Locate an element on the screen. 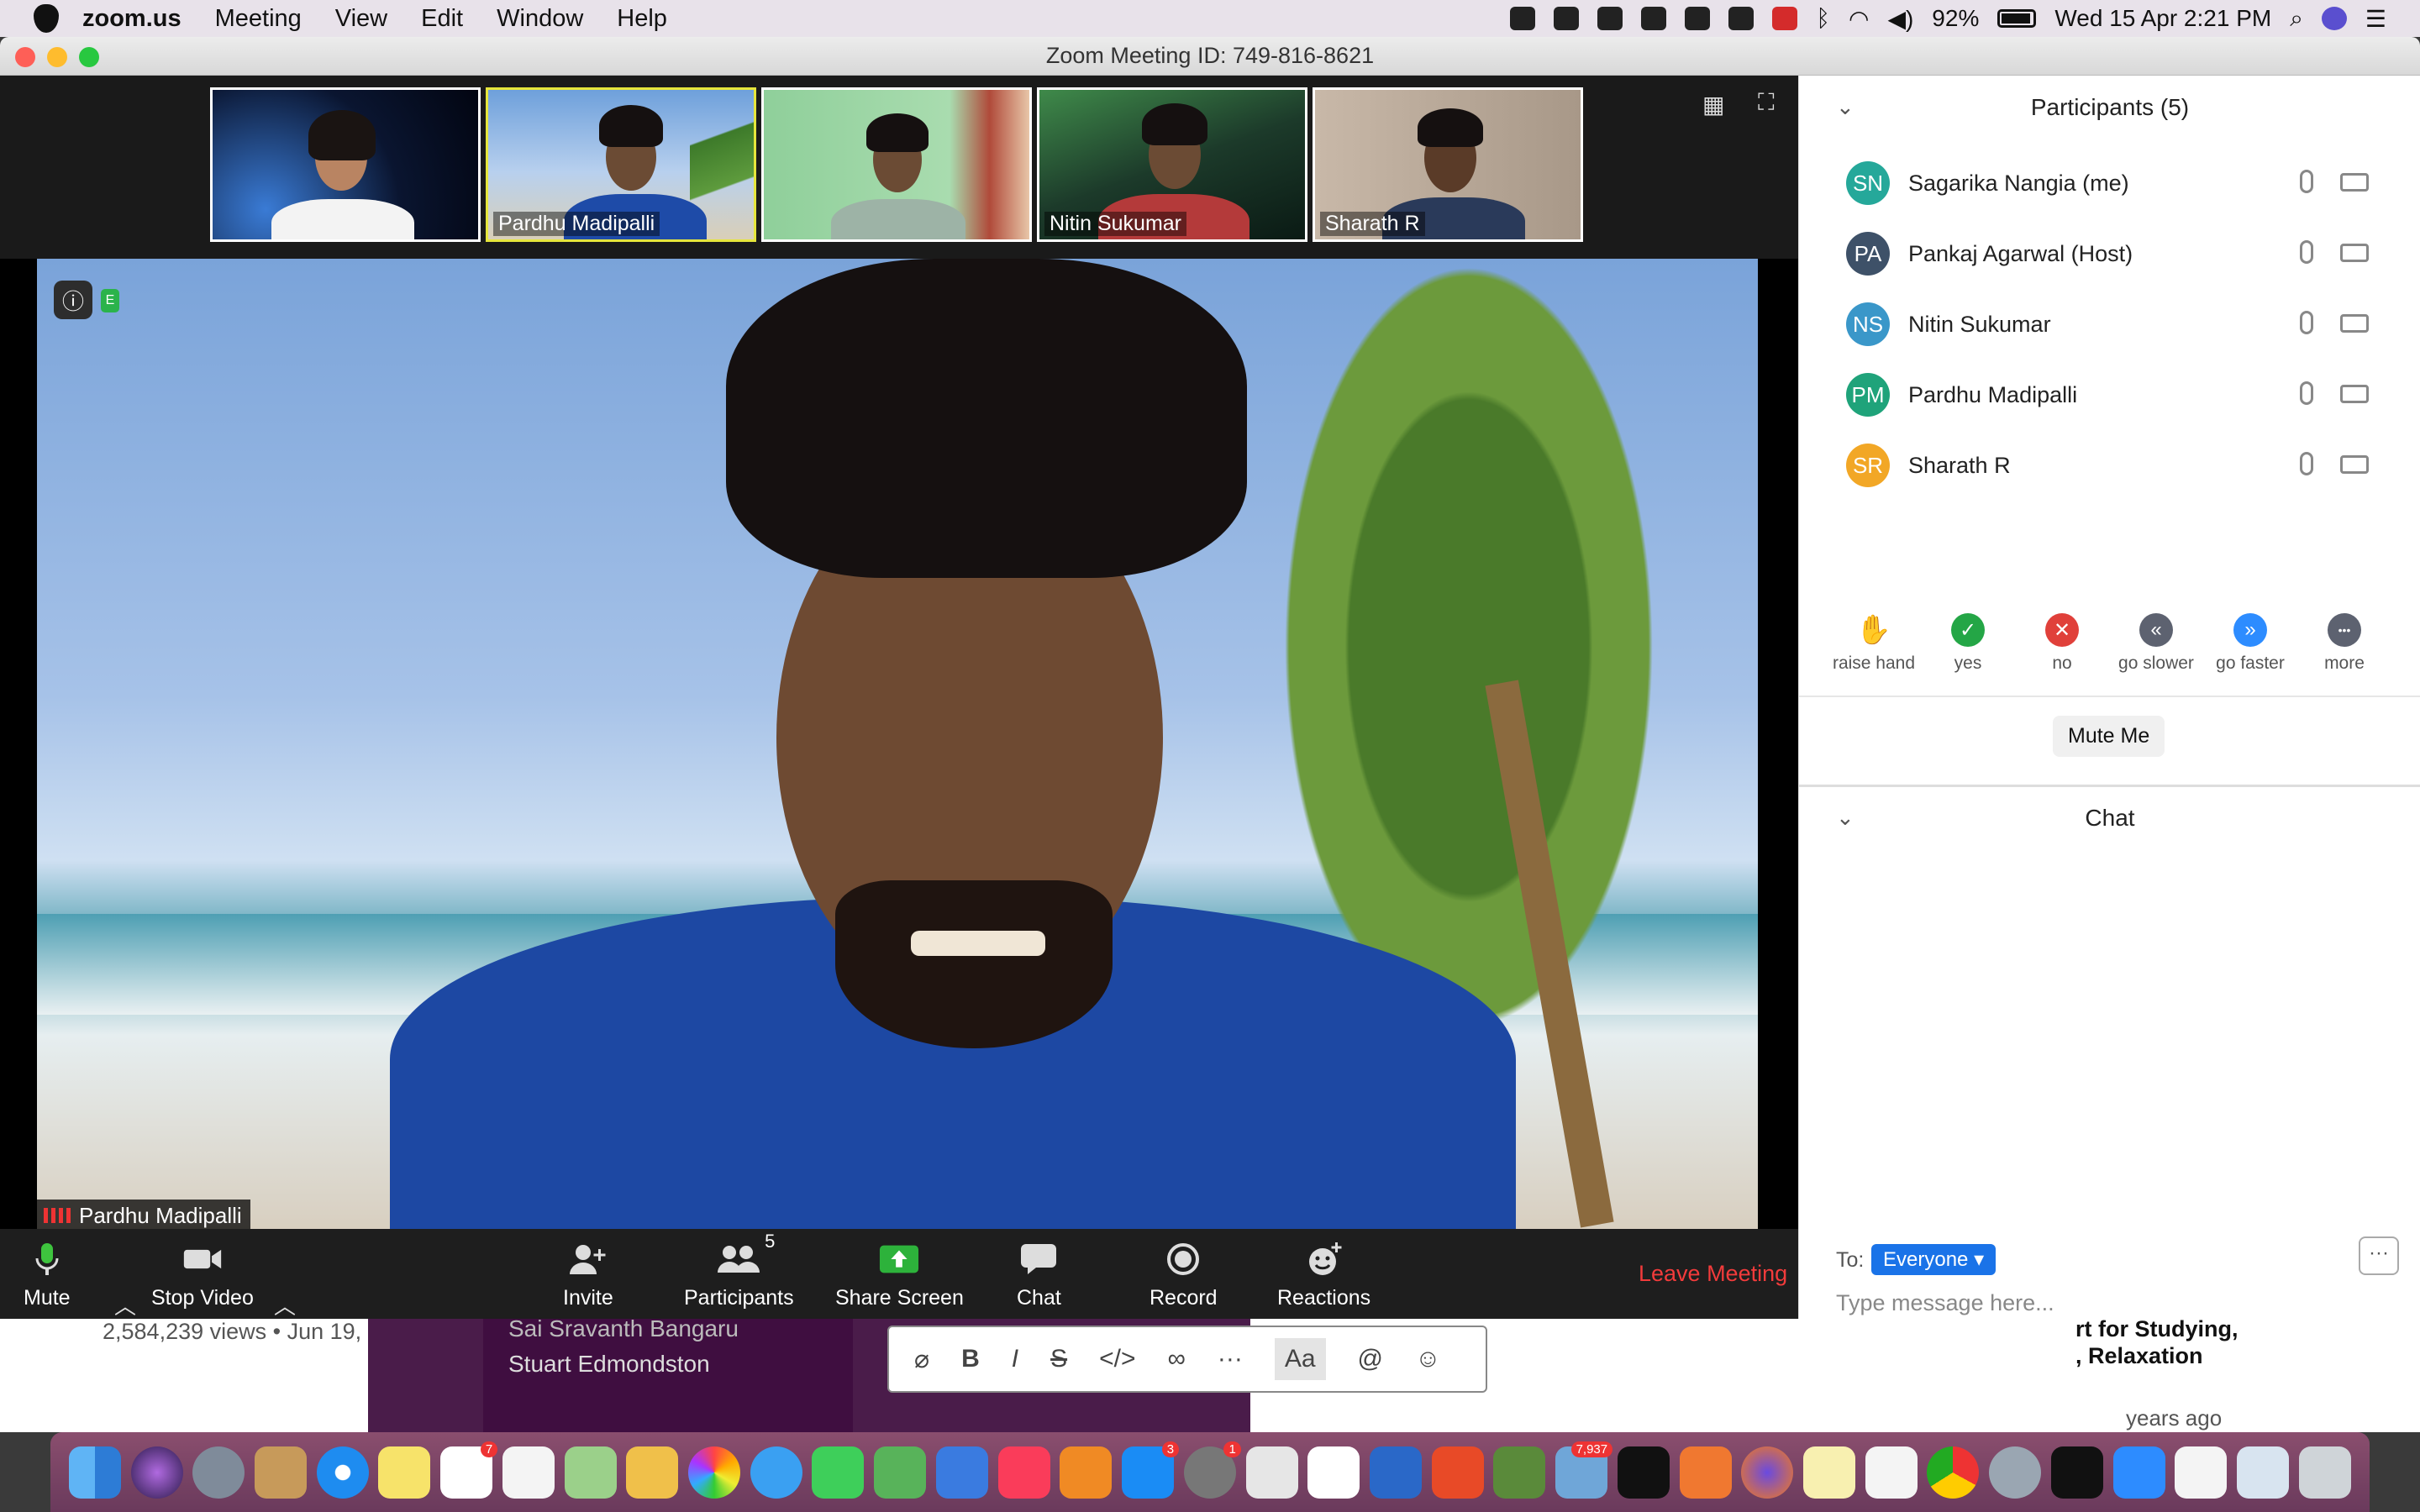 This screenshot has width=2420, height=1512. emoji-icon: ☺ is located at coordinates (1428, 1359).